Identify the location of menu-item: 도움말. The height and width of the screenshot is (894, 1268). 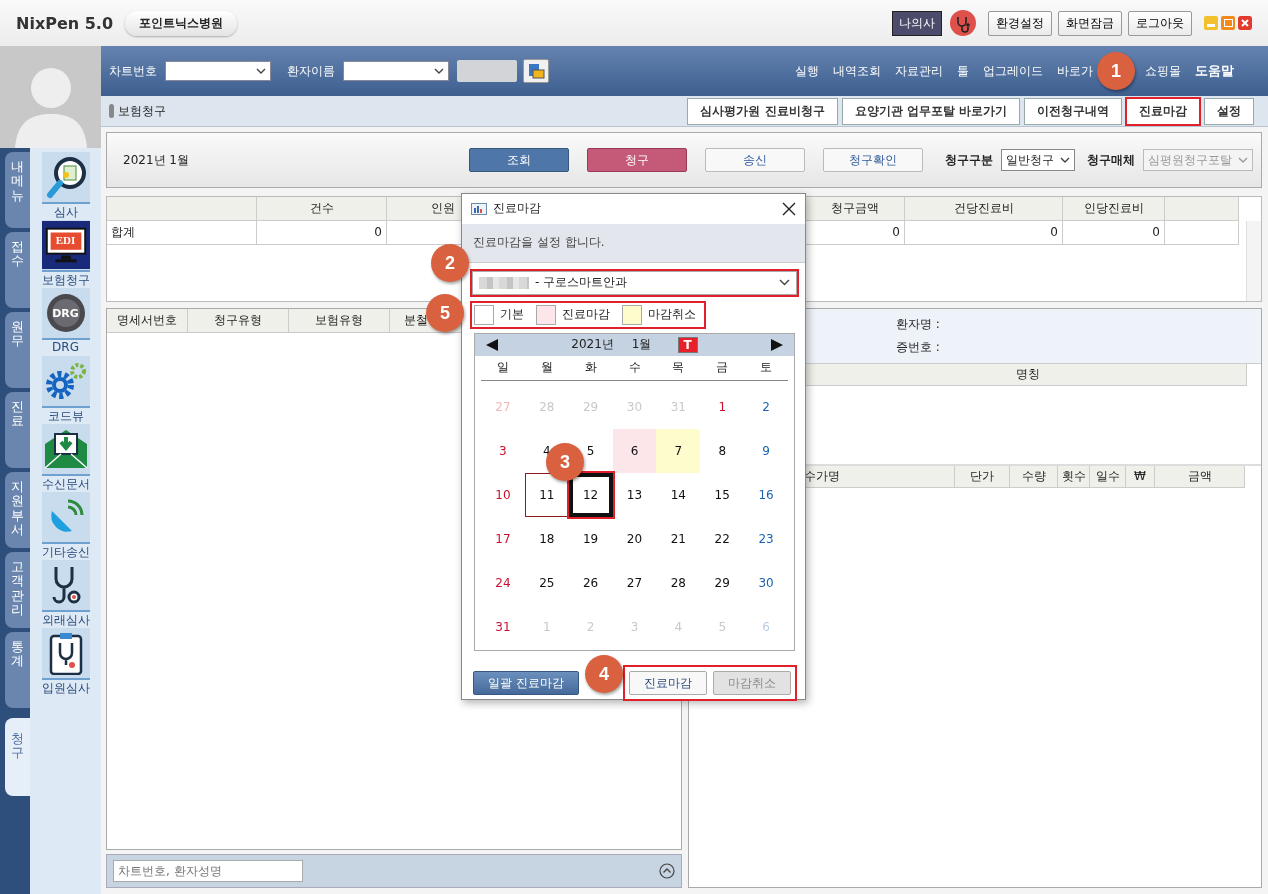
(1214, 71).